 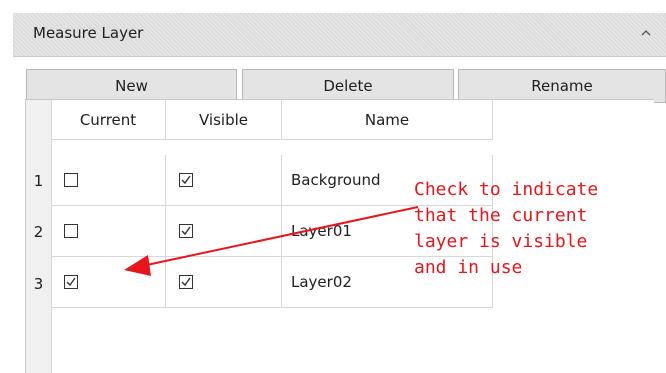 I want to click on column-header-name: Name, so click(x=387, y=120).